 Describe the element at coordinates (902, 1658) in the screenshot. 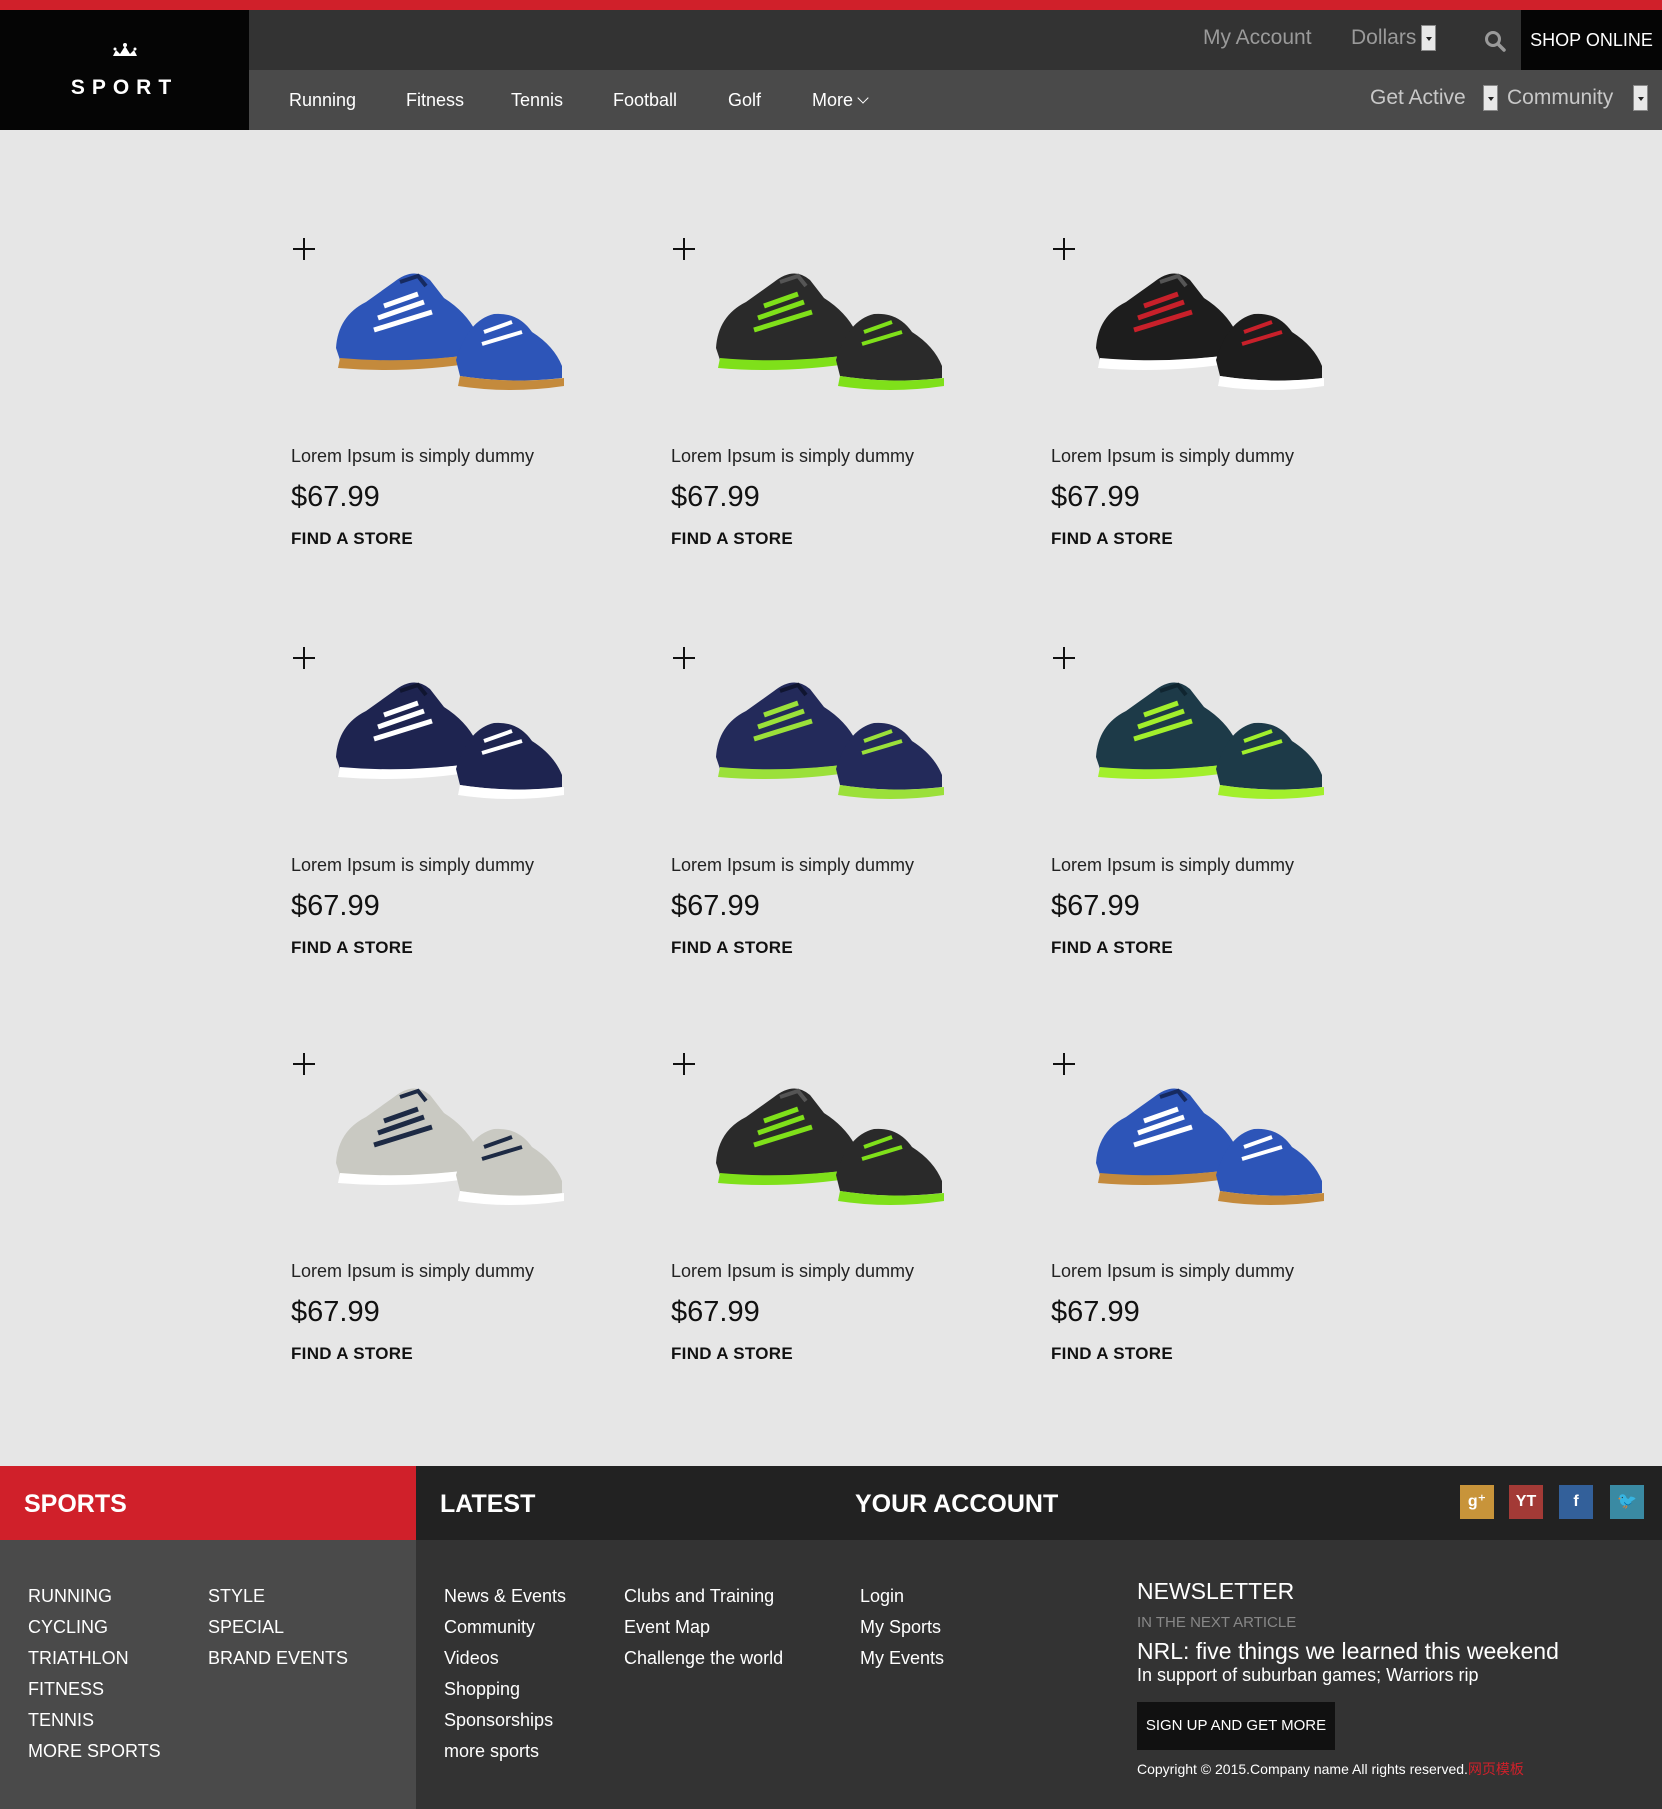

I see `footer-account-link: My Events` at that location.